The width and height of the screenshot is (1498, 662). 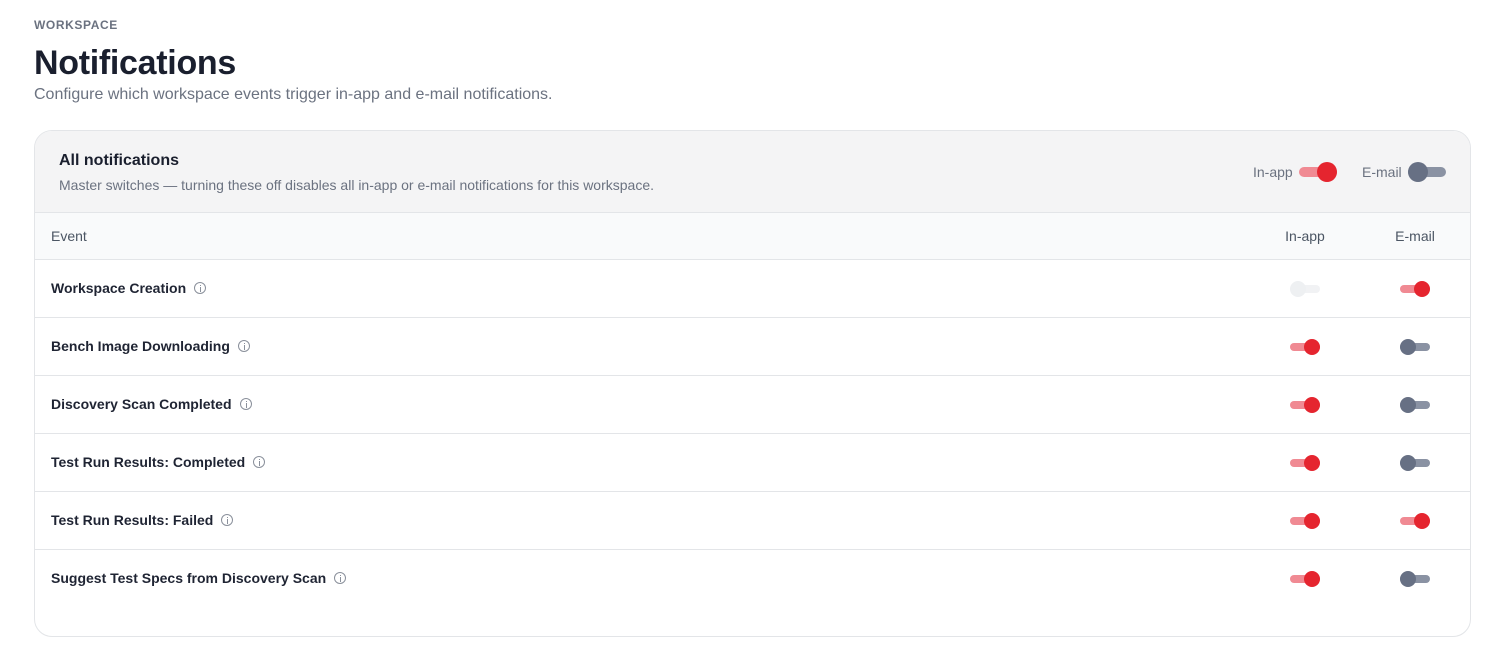 I want to click on table-row: Test Run Results: Failed, so click(x=752, y=521).